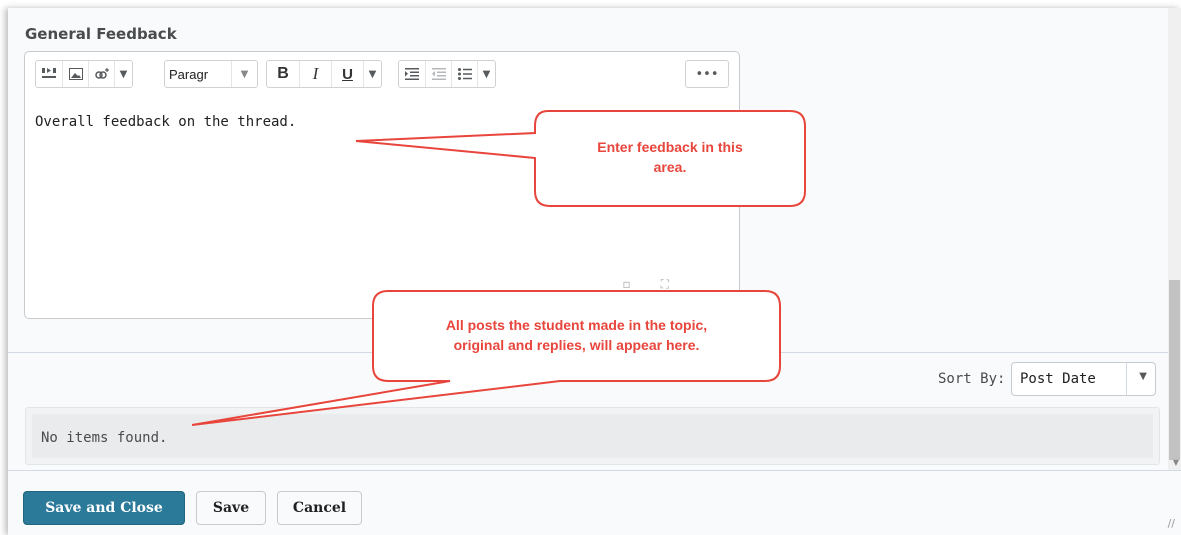 The height and width of the screenshot is (535, 1181). What do you see at coordinates (1058, 379) in the screenshot?
I see `sort-by-value: Post Date` at bounding box center [1058, 379].